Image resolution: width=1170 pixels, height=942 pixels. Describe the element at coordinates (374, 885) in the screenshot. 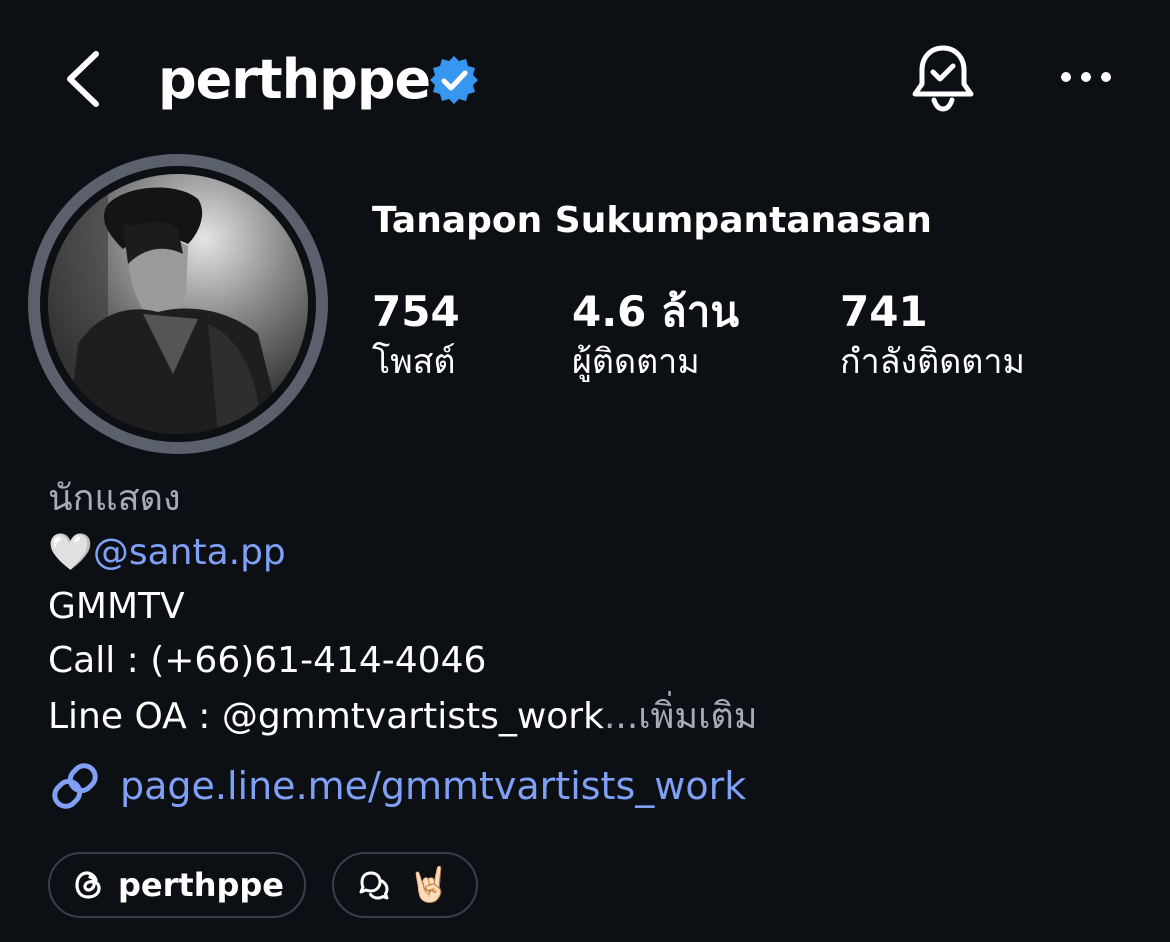

I see `chat-bubbles-icon` at that location.